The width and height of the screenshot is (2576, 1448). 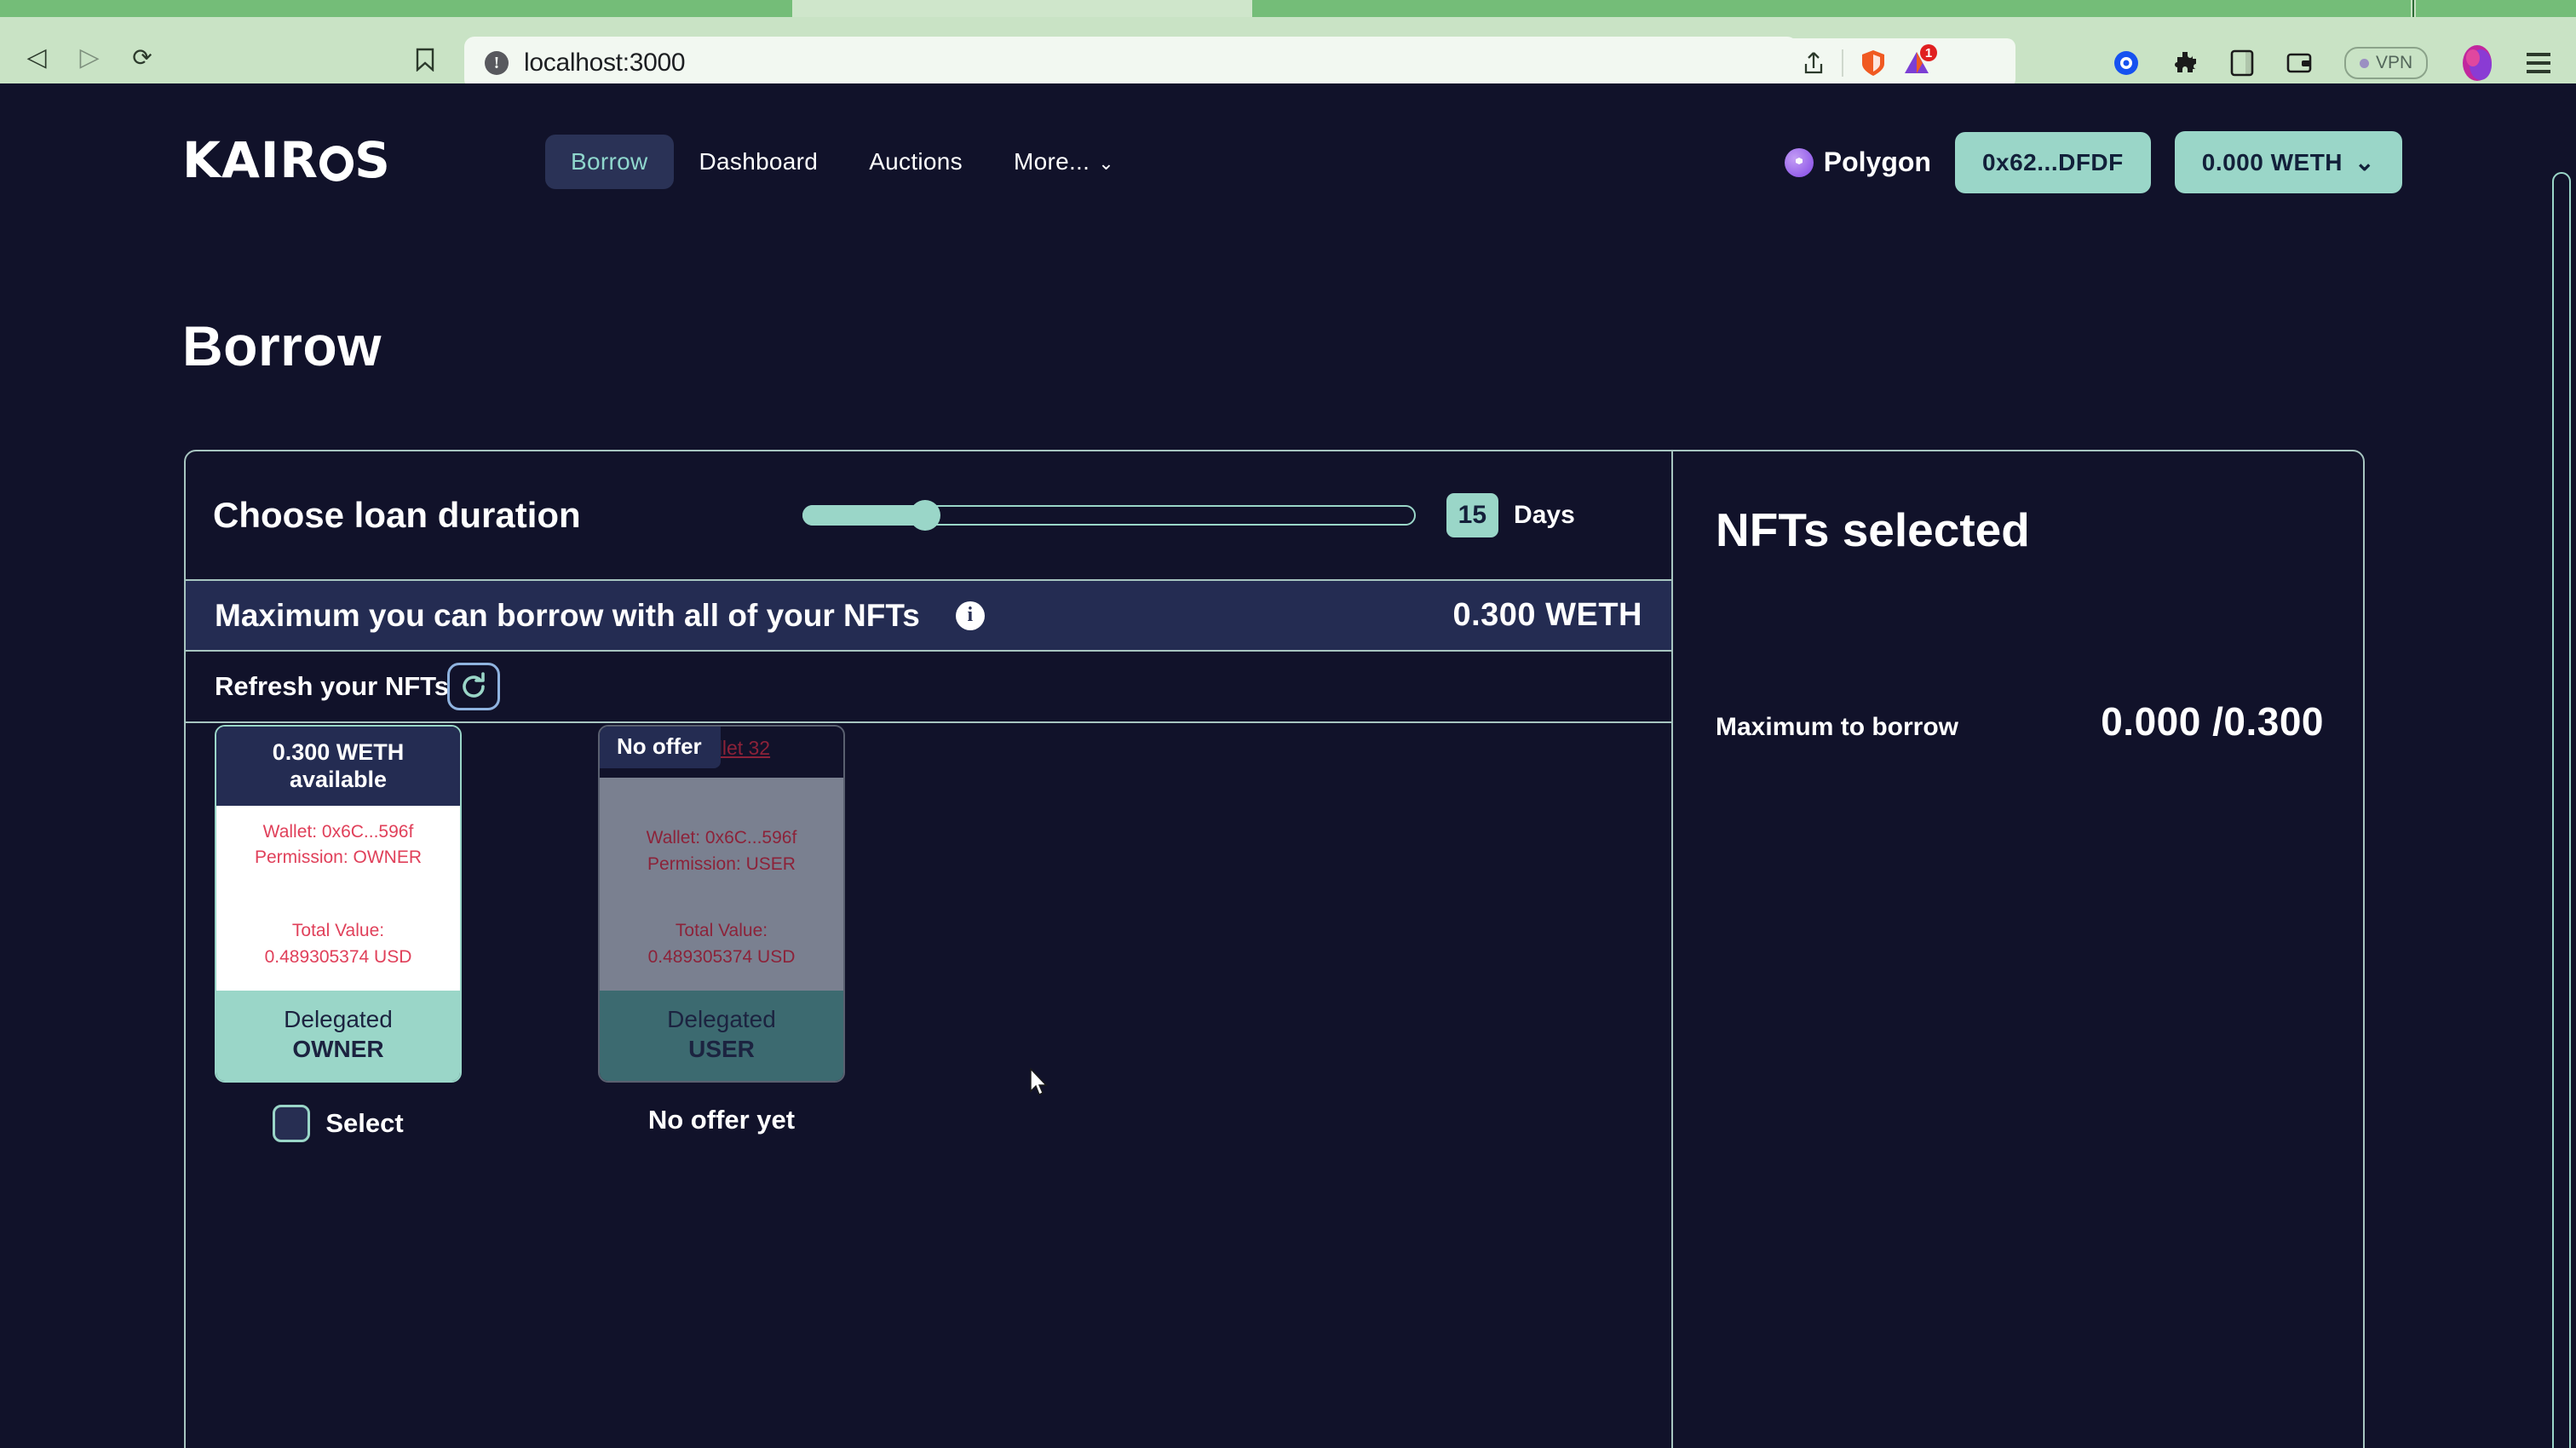 I want to click on nav-item-dashboard: Dashboard, so click(x=759, y=162).